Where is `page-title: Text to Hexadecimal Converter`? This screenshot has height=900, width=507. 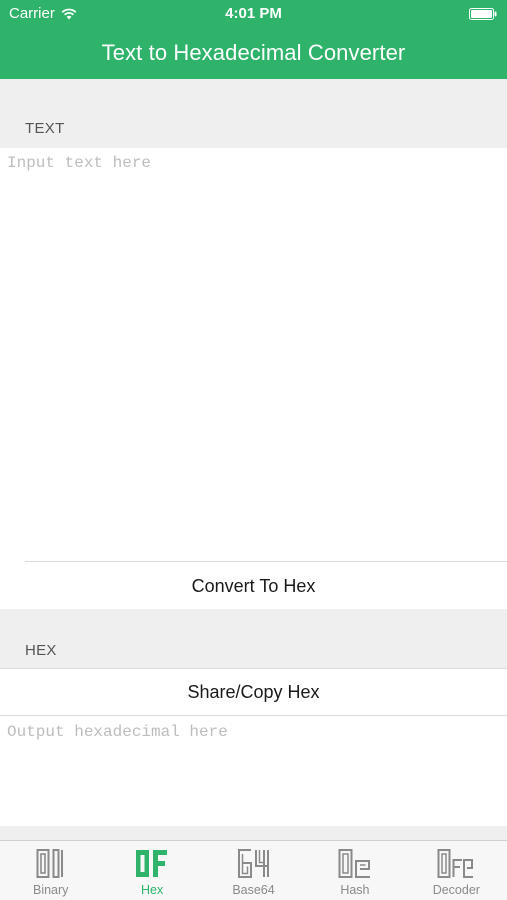
page-title: Text to Hexadecimal Converter is located at coordinates (253, 52).